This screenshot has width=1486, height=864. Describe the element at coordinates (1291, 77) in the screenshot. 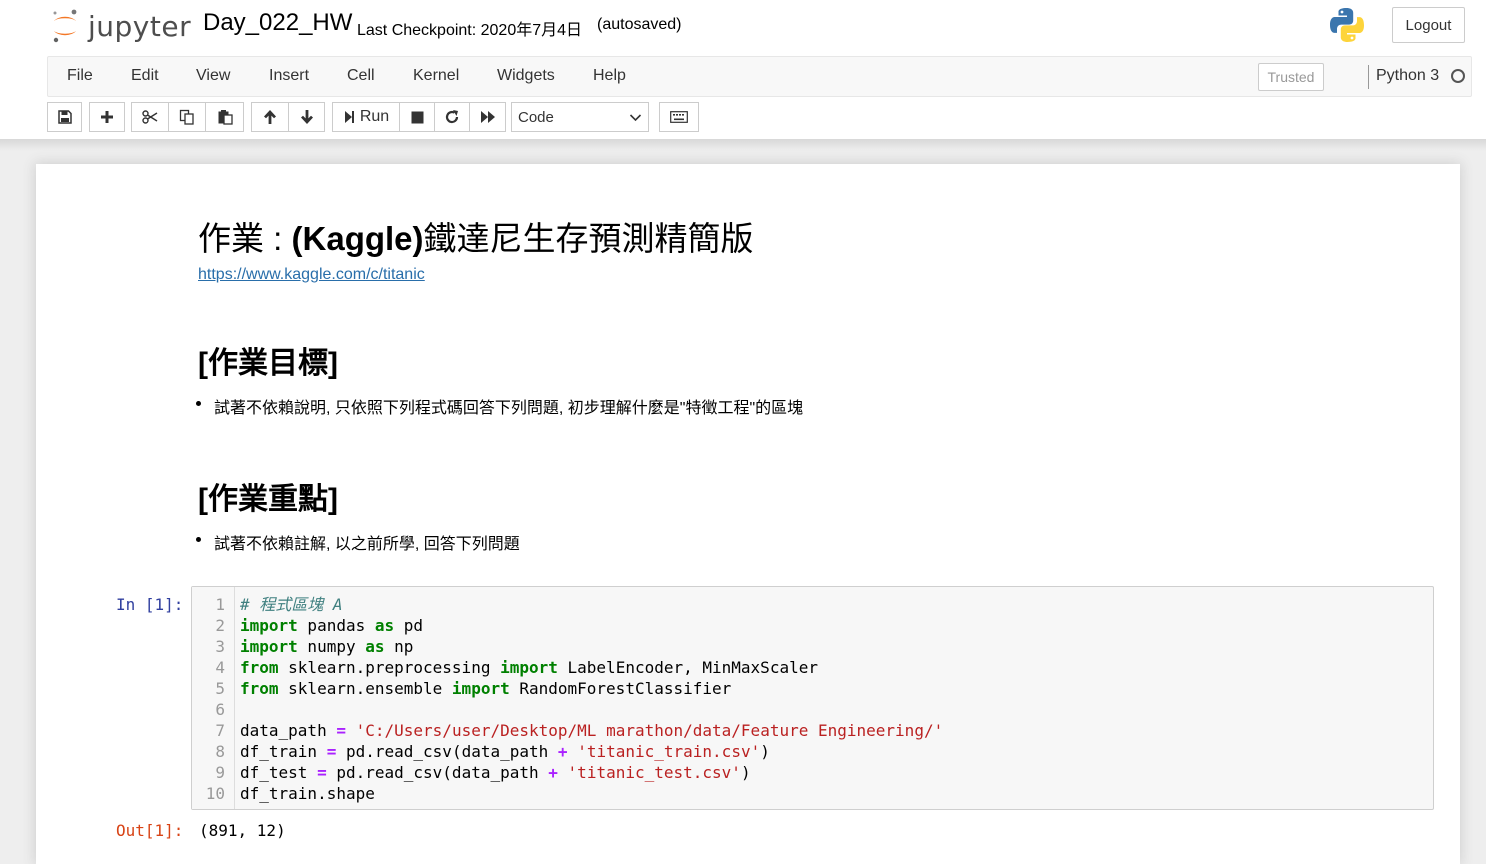

I see `trusted-indicator: Trusted` at that location.